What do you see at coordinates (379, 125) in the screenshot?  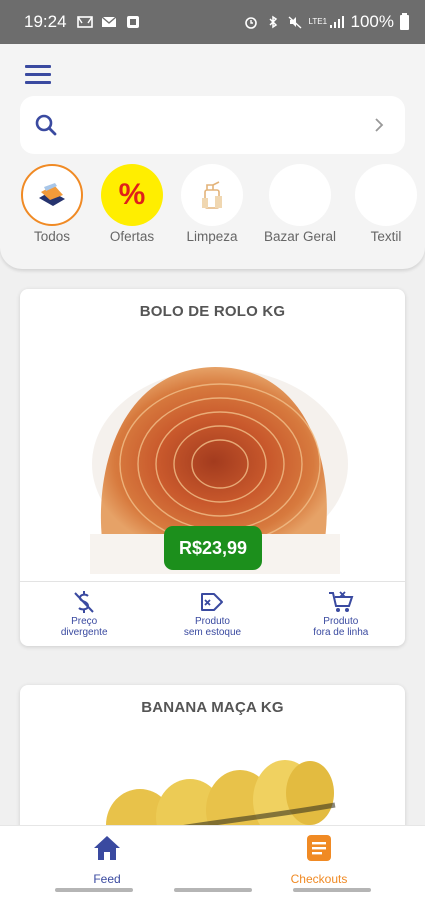 I see `chevron-right-icon` at bounding box center [379, 125].